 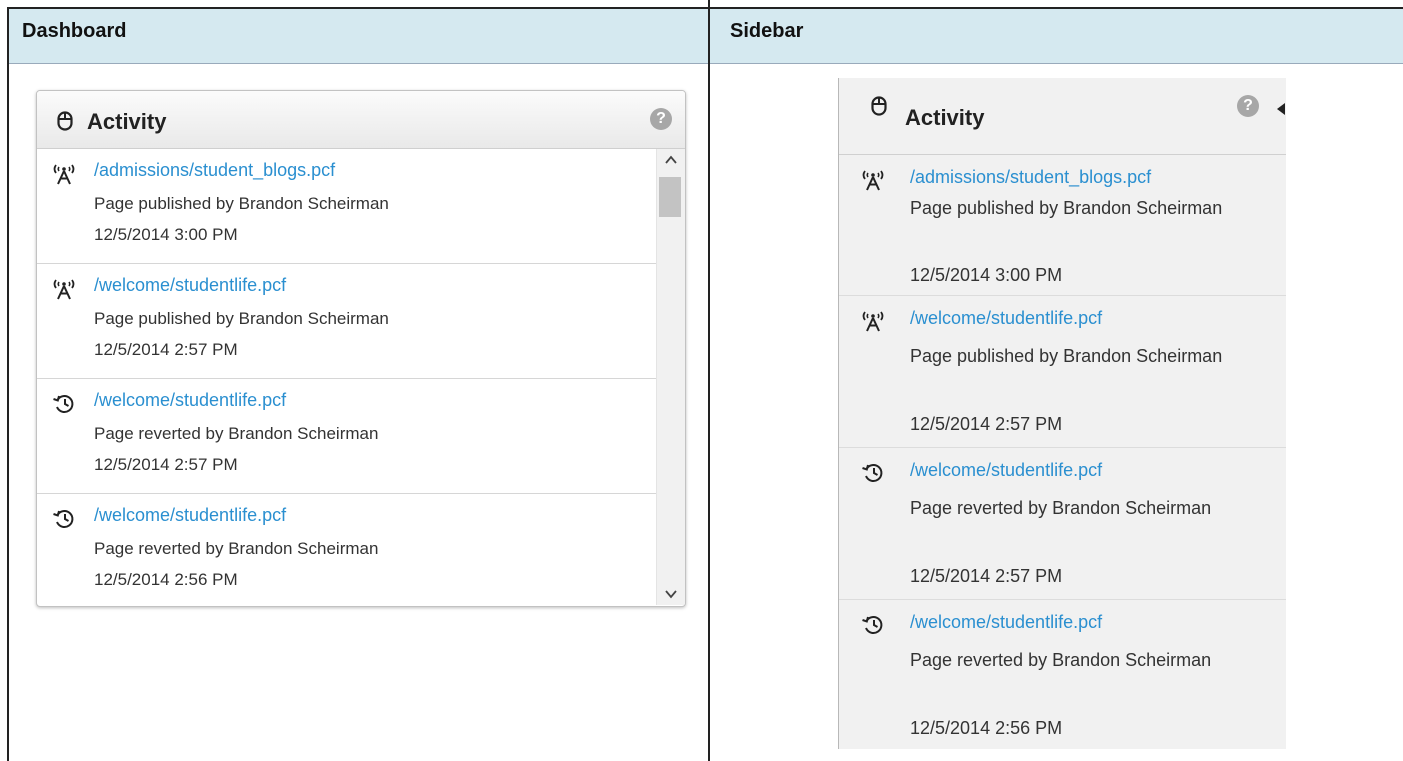 What do you see at coordinates (1062, 116) in the screenshot?
I see `sidebar-title-bar: Activity ?` at bounding box center [1062, 116].